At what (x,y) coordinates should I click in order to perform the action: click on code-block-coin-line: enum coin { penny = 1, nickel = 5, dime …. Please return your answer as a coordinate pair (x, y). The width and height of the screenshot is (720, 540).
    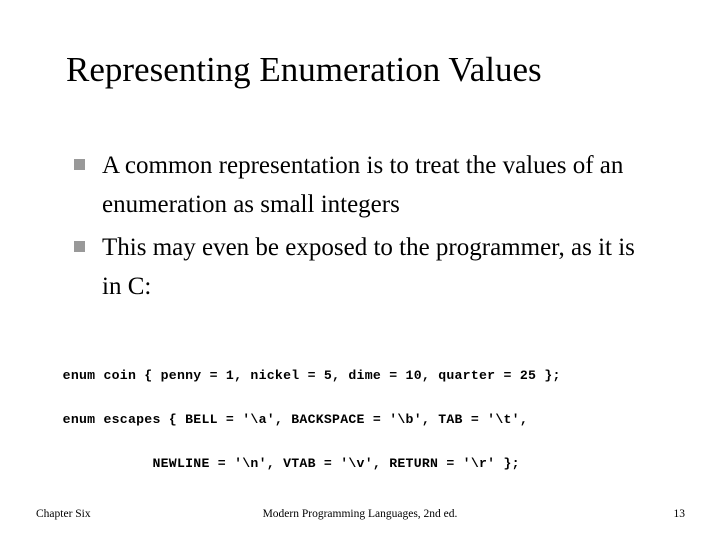
    Looking at the image, I should click on (311, 375).